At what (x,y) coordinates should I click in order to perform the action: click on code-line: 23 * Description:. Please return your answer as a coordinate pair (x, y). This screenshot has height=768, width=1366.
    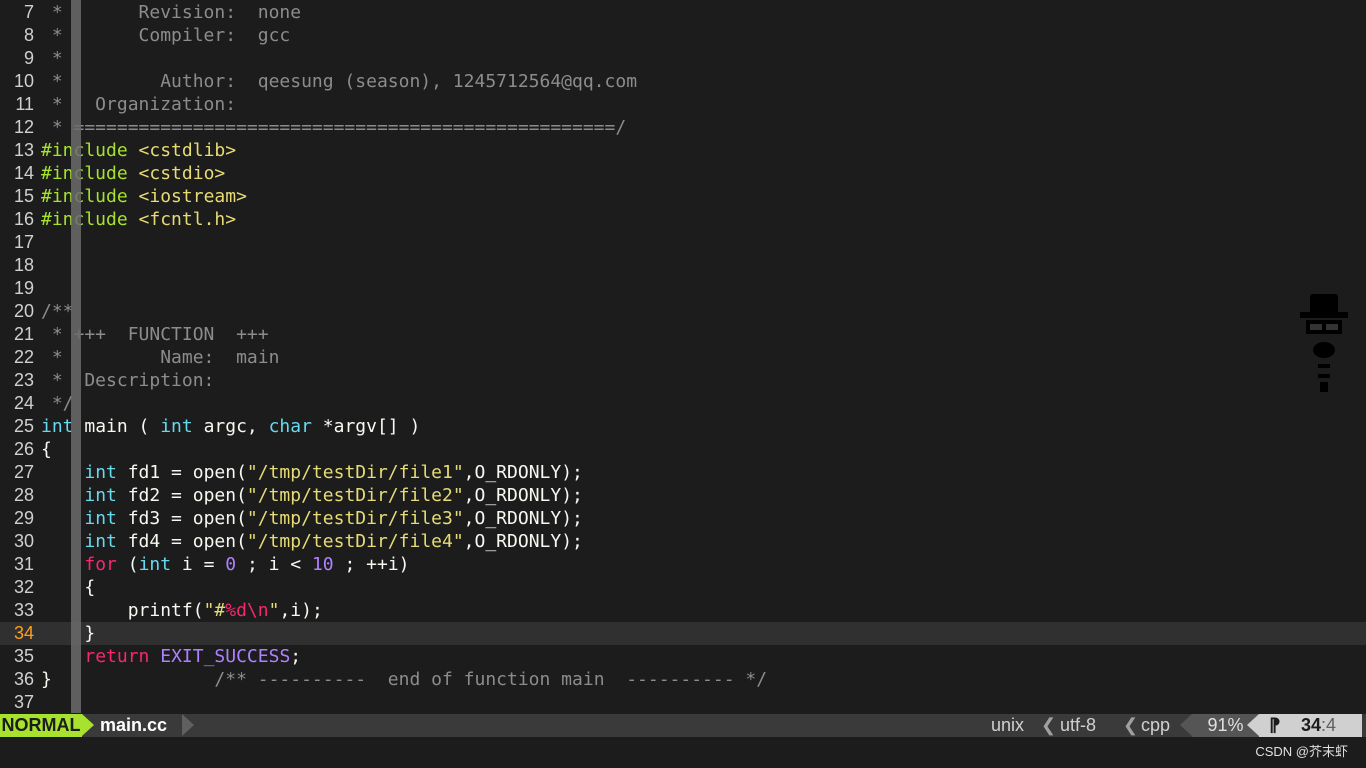
    Looking at the image, I should click on (683, 380).